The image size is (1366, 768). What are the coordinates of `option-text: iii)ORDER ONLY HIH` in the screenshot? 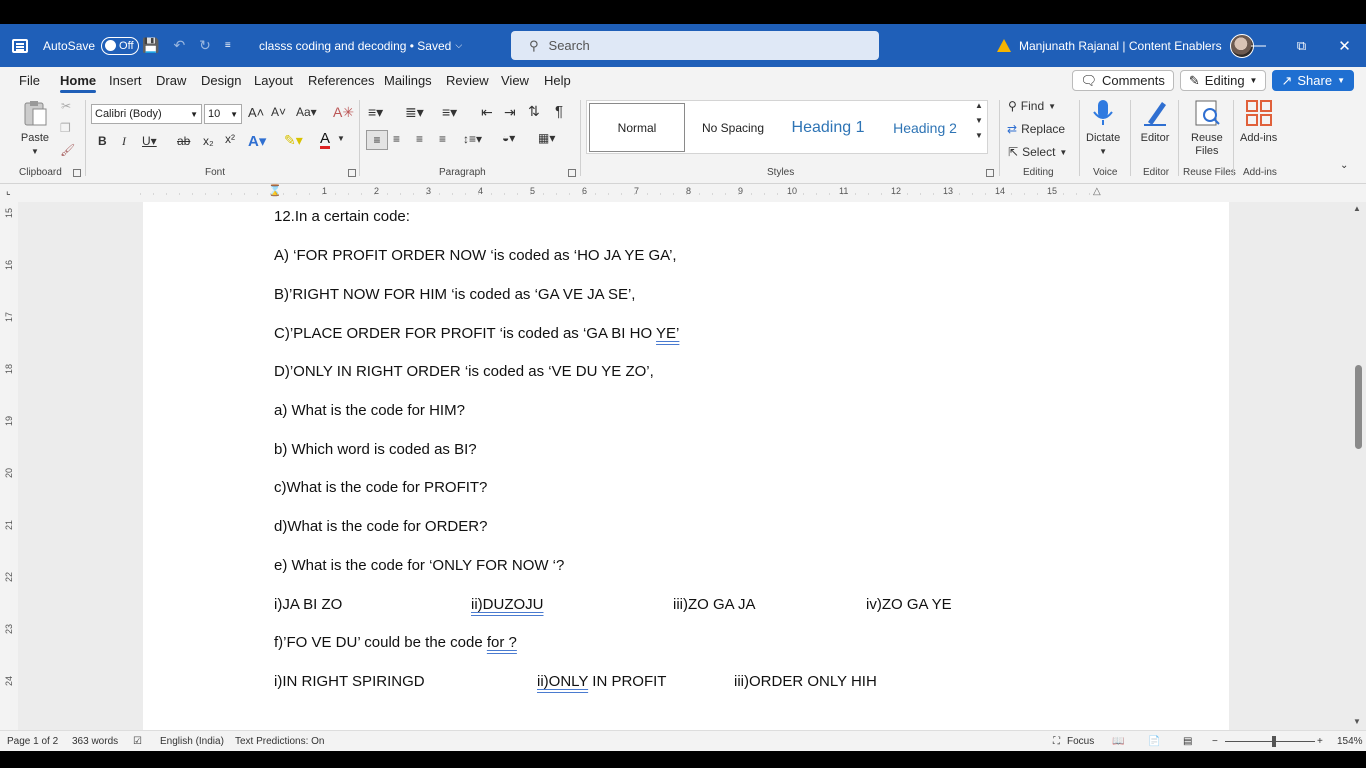 It's located at (805, 681).